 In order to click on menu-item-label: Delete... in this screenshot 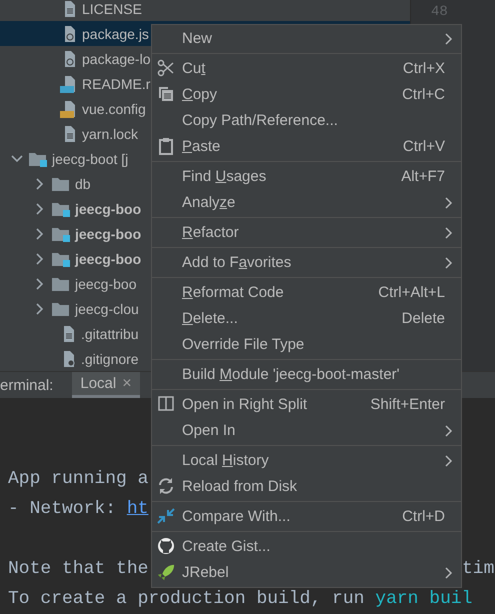, I will do `click(210, 318)`.